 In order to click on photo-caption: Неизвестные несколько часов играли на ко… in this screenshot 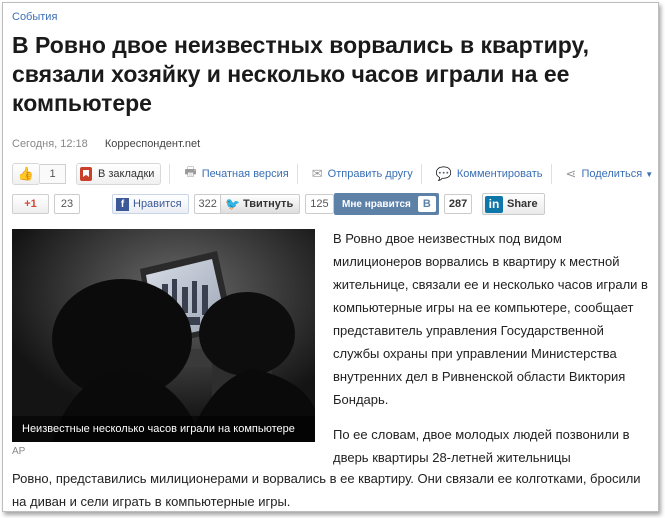, I will do `click(163, 429)`.